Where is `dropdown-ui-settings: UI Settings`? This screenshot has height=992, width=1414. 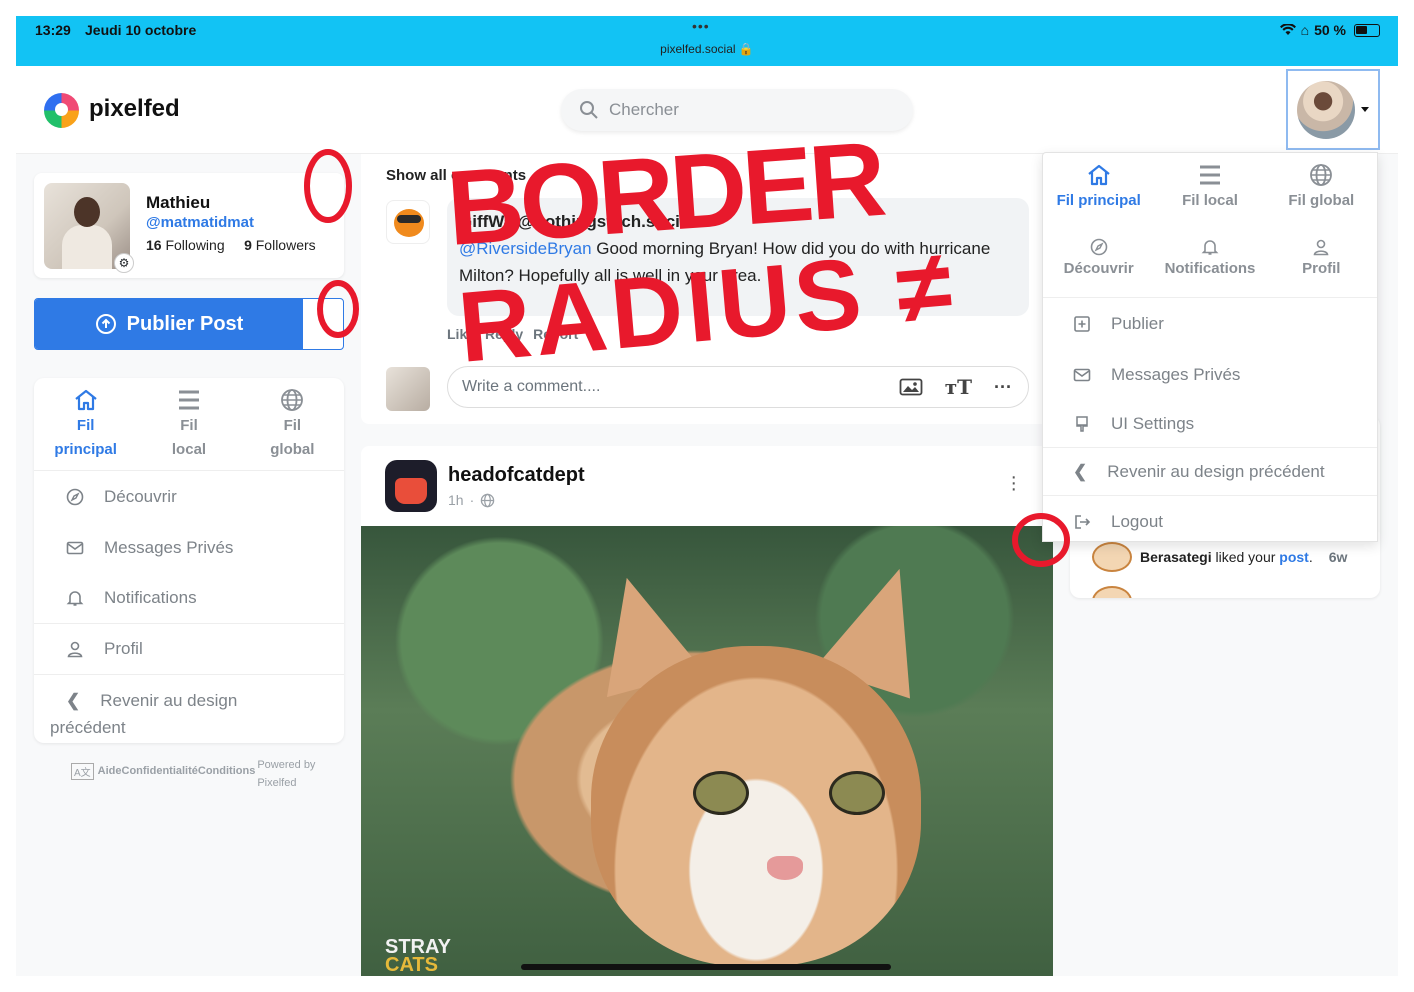
dropdown-ui-settings: UI Settings is located at coordinates (1210, 424).